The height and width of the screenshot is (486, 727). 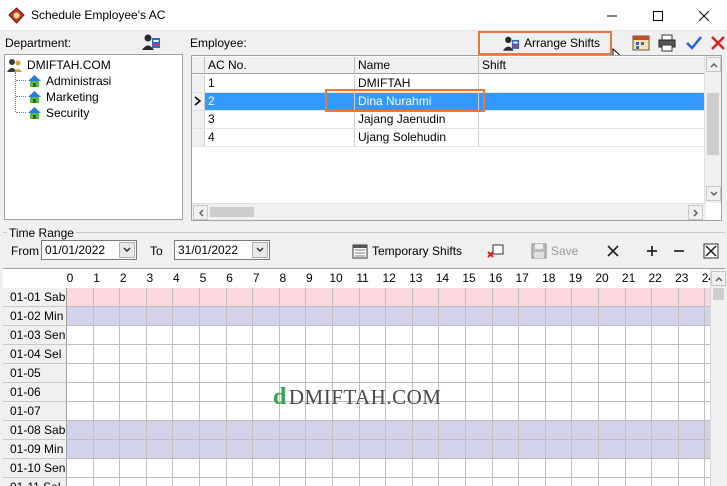 What do you see at coordinates (713, 193) in the screenshot?
I see `scroll-down-button` at bounding box center [713, 193].